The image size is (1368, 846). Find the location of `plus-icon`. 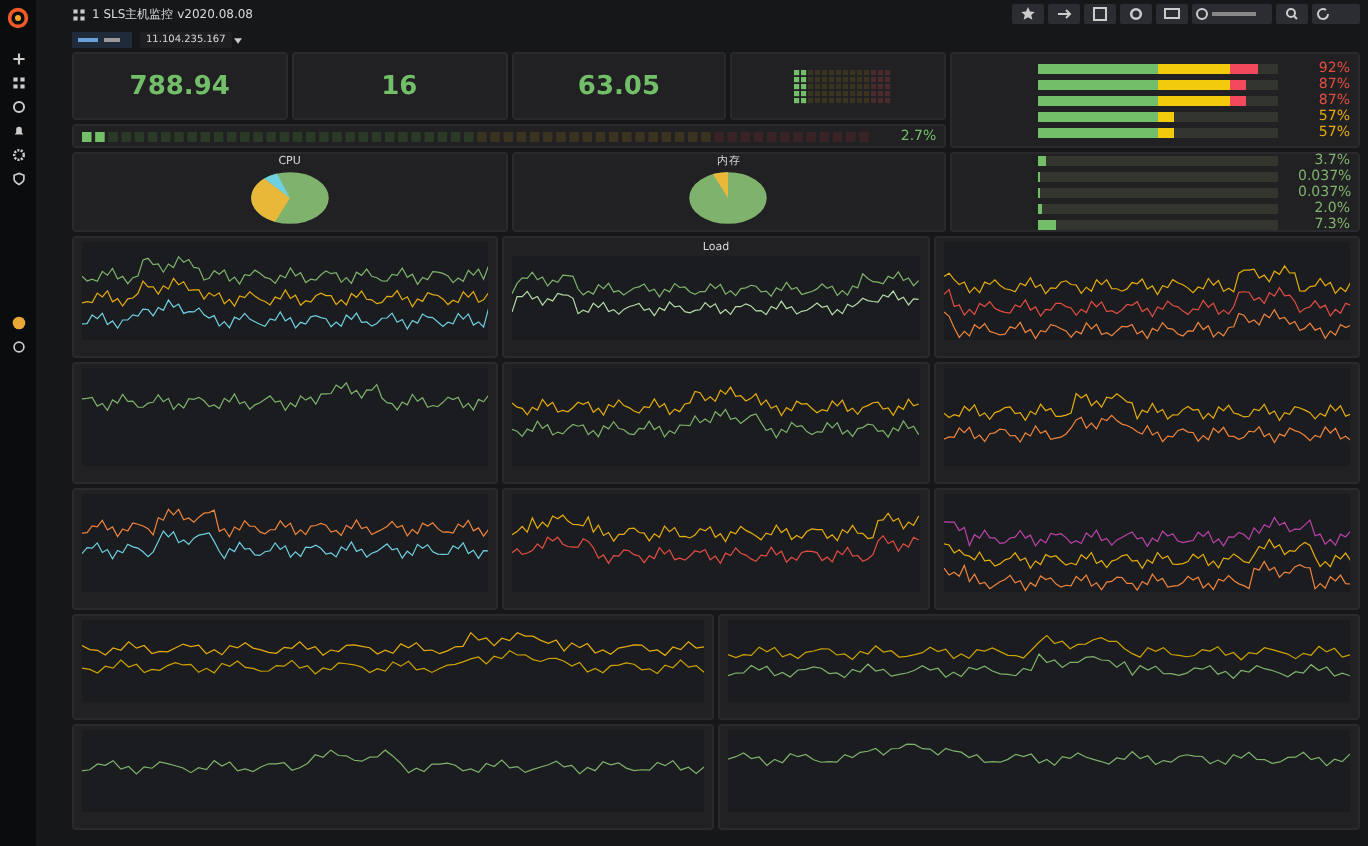

plus-icon is located at coordinates (18, 59).